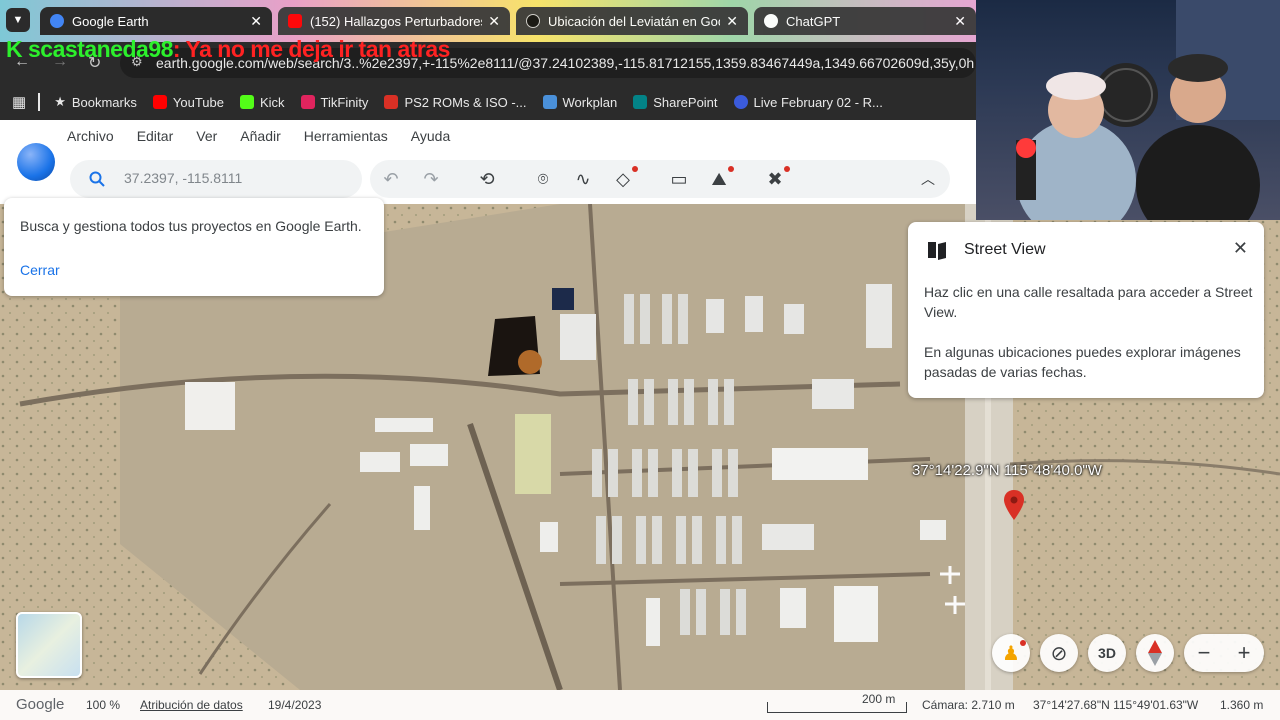 The width and height of the screenshot is (1280, 720). Describe the element at coordinates (49, 645) in the screenshot. I see `map-style-thumbnail` at that location.